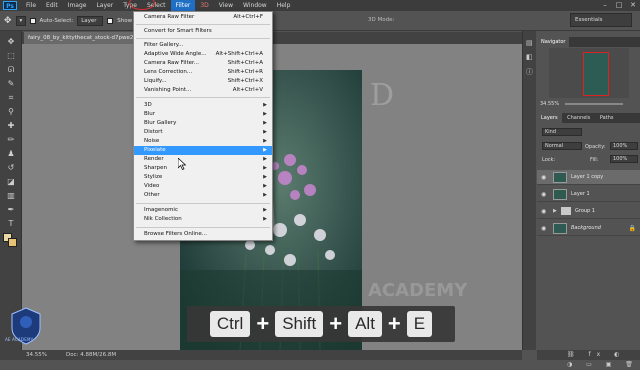 Image resolution: width=640 pixels, height=370 pixels. I want to click on menu-help: Help, so click(284, 5).